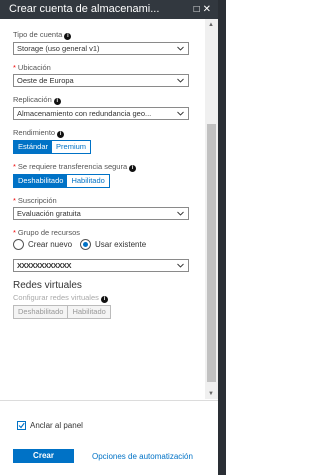 This screenshot has height=475, width=320. What do you see at coordinates (58, 48) in the screenshot?
I see `account-type-value: Storage (uso general v1)` at bounding box center [58, 48].